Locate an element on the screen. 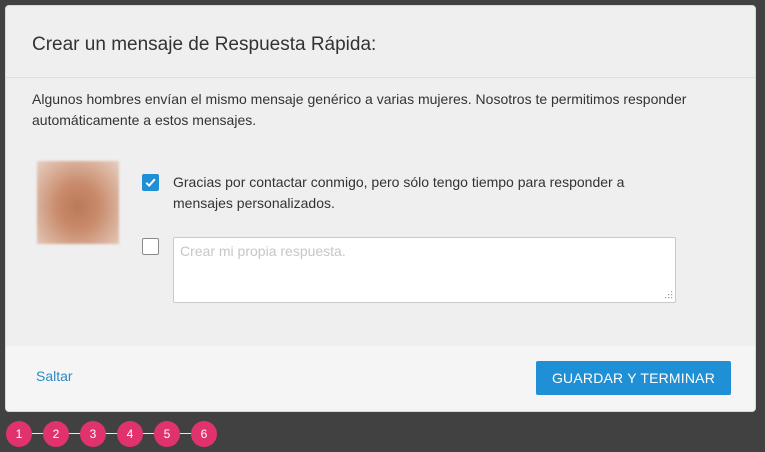  default-reply-checkbox is located at coordinates (150, 182).